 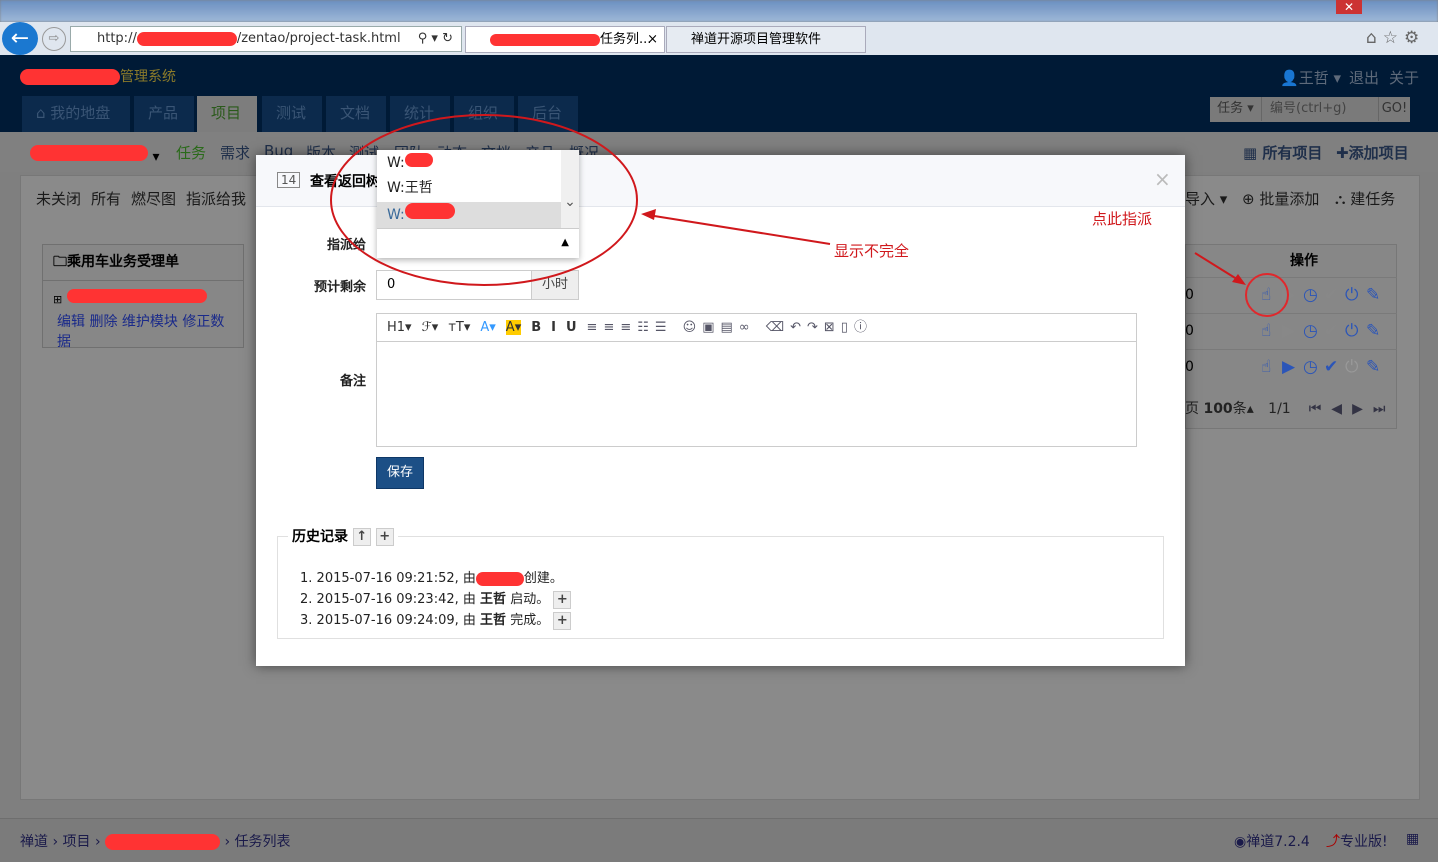 What do you see at coordinates (1267, 295) in the screenshot?
I see `annotation-circle` at bounding box center [1267, 295].